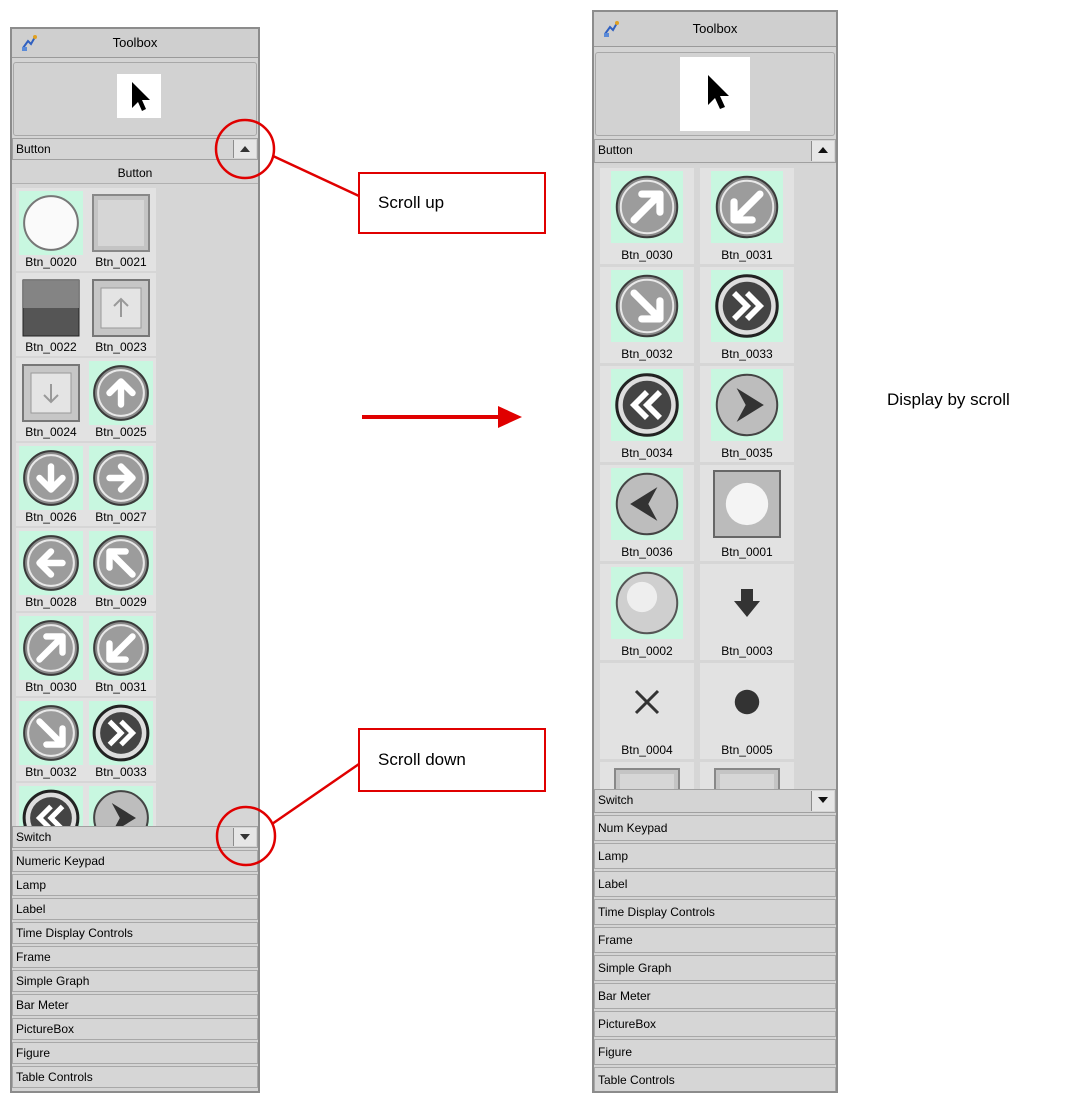 This screenshot has height=1093, width=1067. I want to click on down-arrow-square-icon, so click(51, 393).